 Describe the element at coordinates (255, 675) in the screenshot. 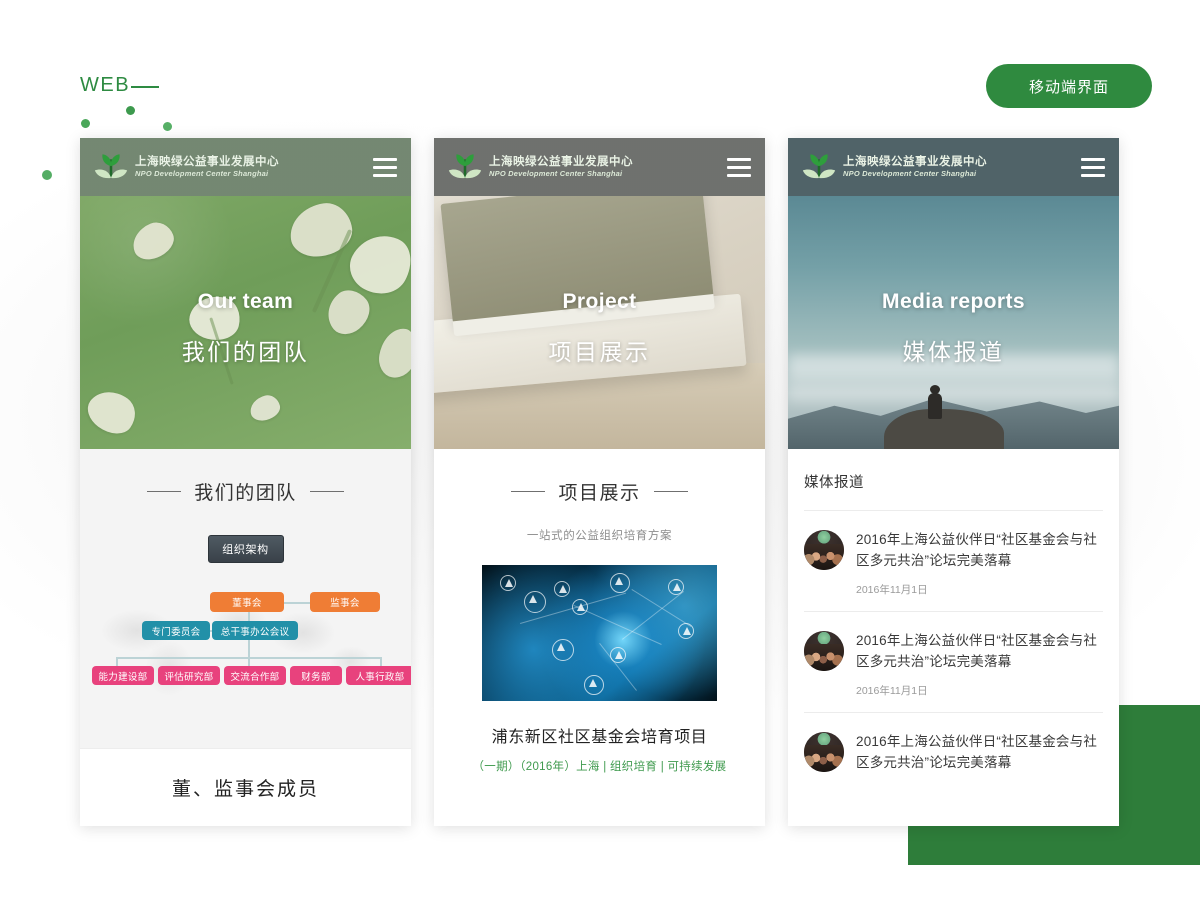

I see `org-node-cooperation: 交流合作部` at that location.